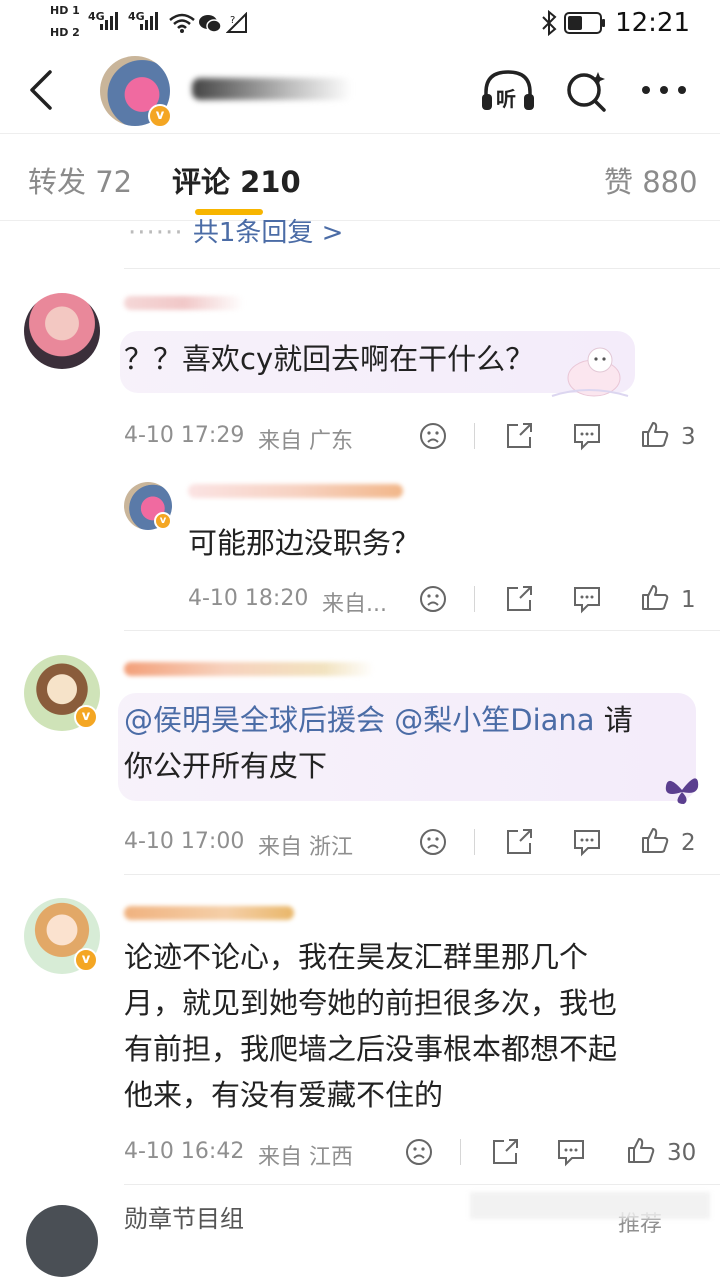 Image resolution: width=720 pixels, height=1277 pixels. I want to click on comment-source: 来自 江西, so click(305, 1157).